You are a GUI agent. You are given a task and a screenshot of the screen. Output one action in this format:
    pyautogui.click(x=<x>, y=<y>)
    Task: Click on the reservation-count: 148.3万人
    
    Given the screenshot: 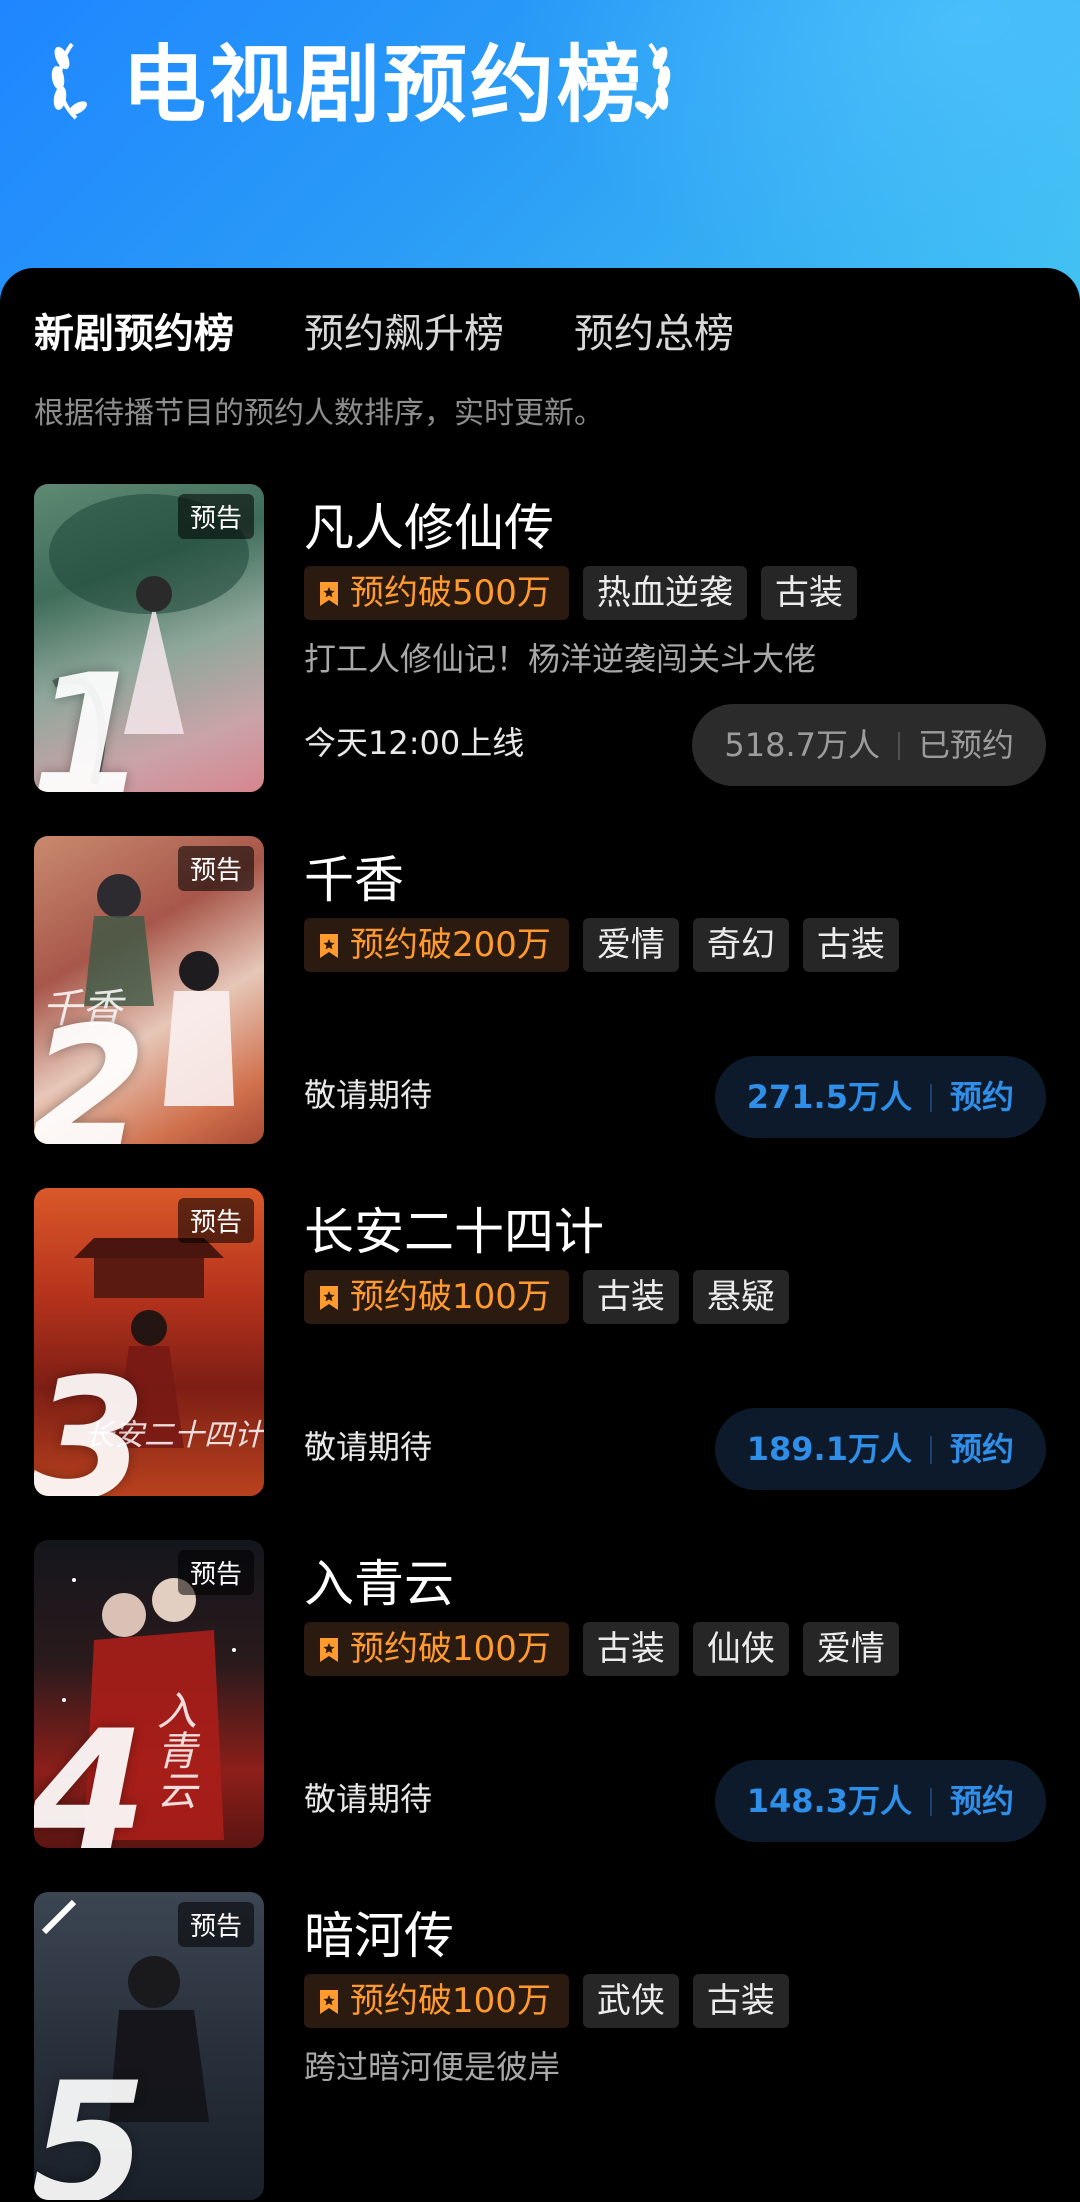 What is the action you would take?
    pyautogui.click(x=829, y=1801)
    